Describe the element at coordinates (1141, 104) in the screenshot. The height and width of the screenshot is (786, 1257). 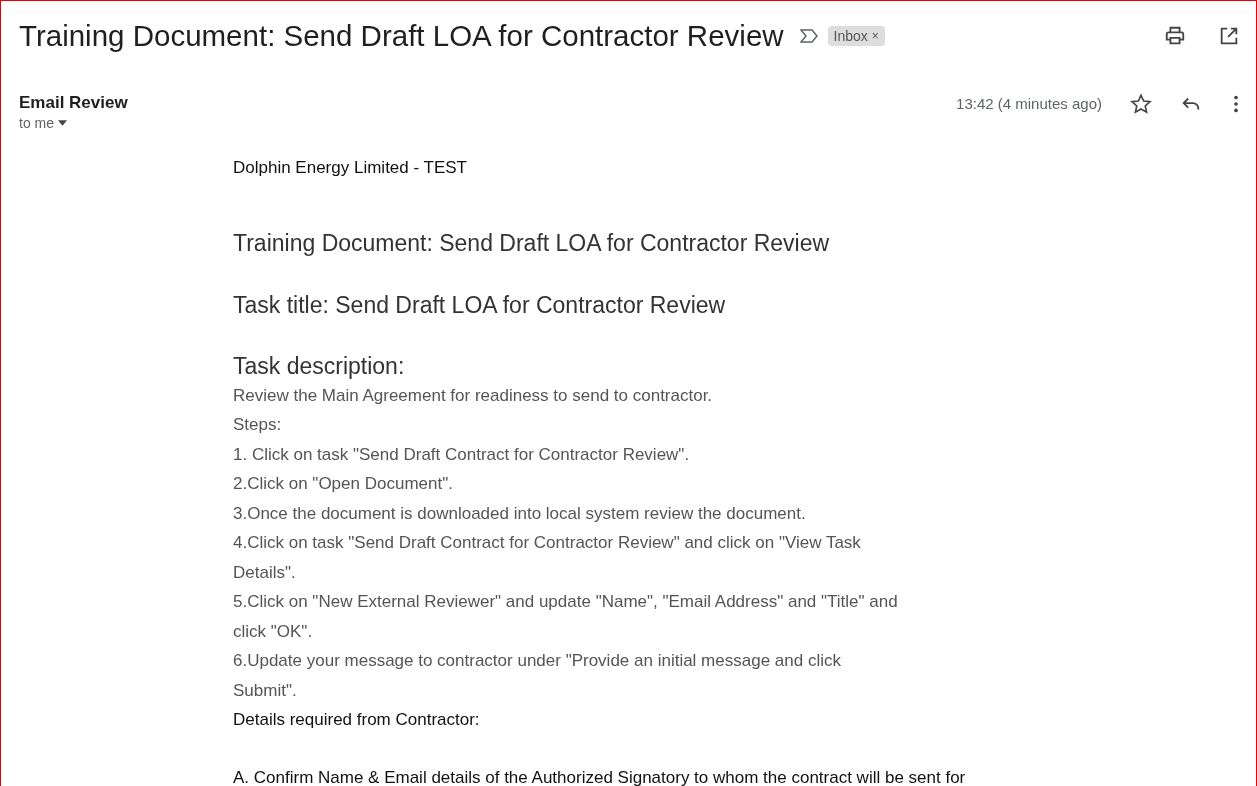
I see `star-icon` at that location.